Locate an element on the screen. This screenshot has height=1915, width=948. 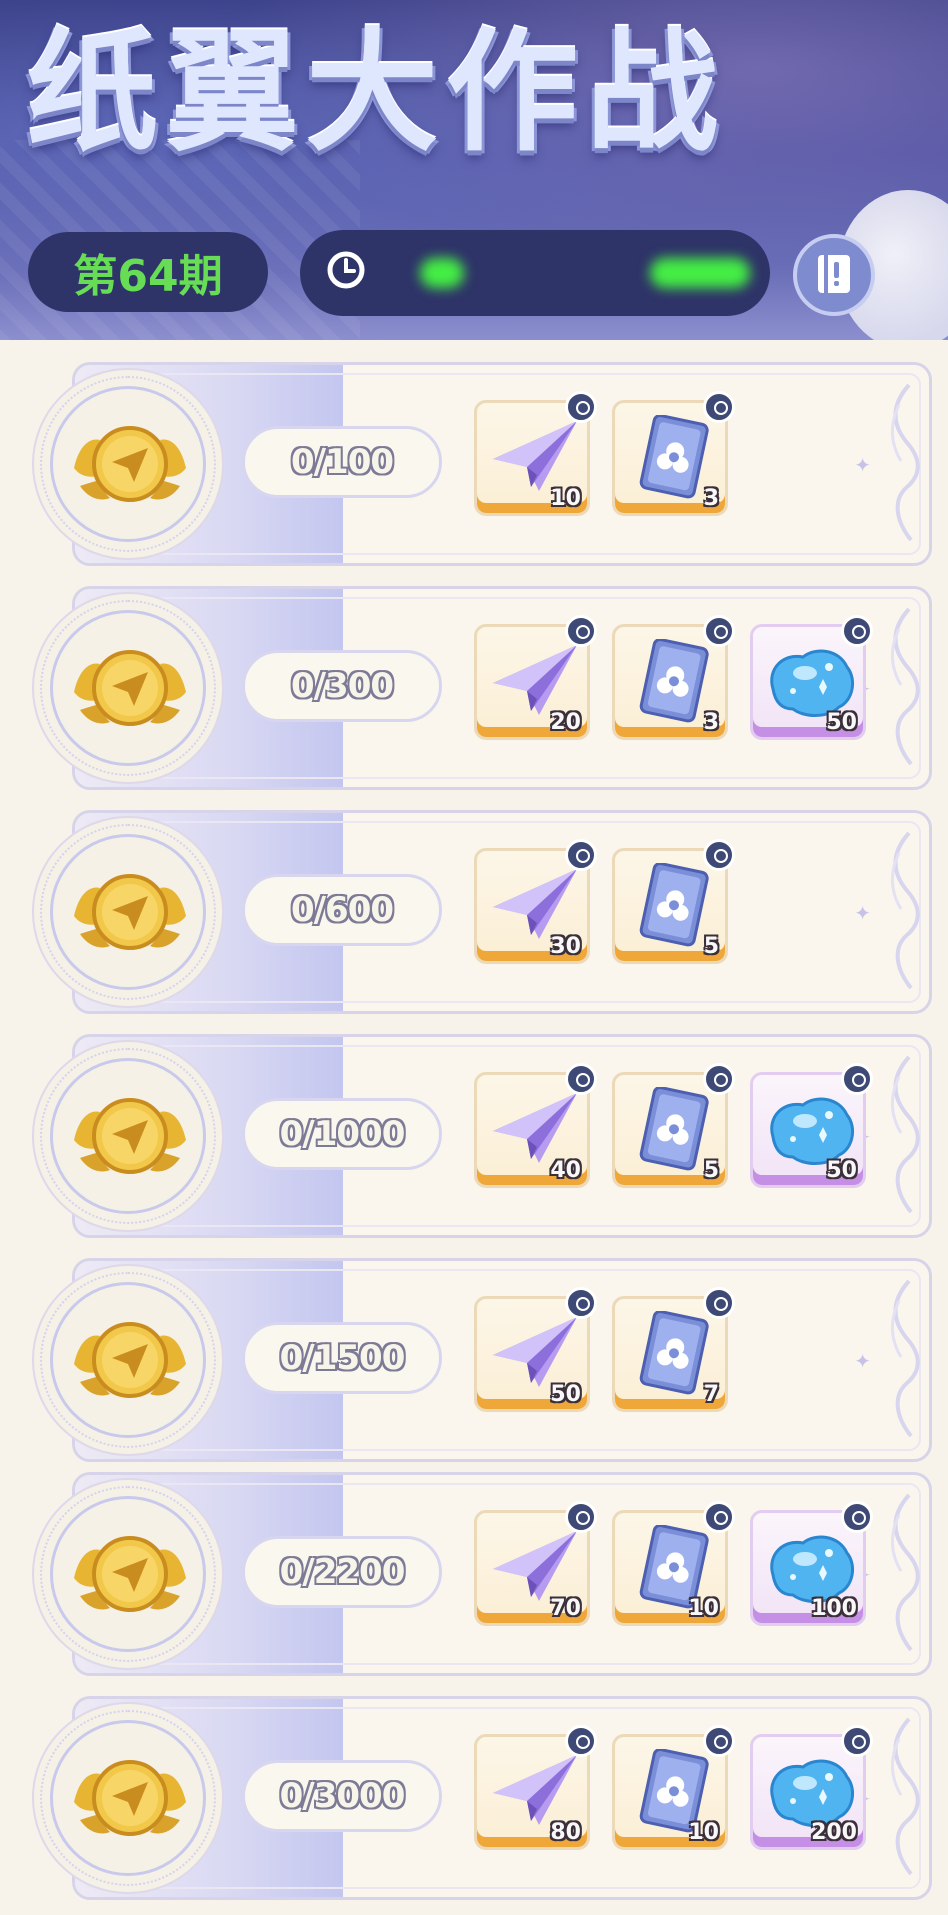
reward-item-paper-plane: 80 is located at coordinates (535, 1787).